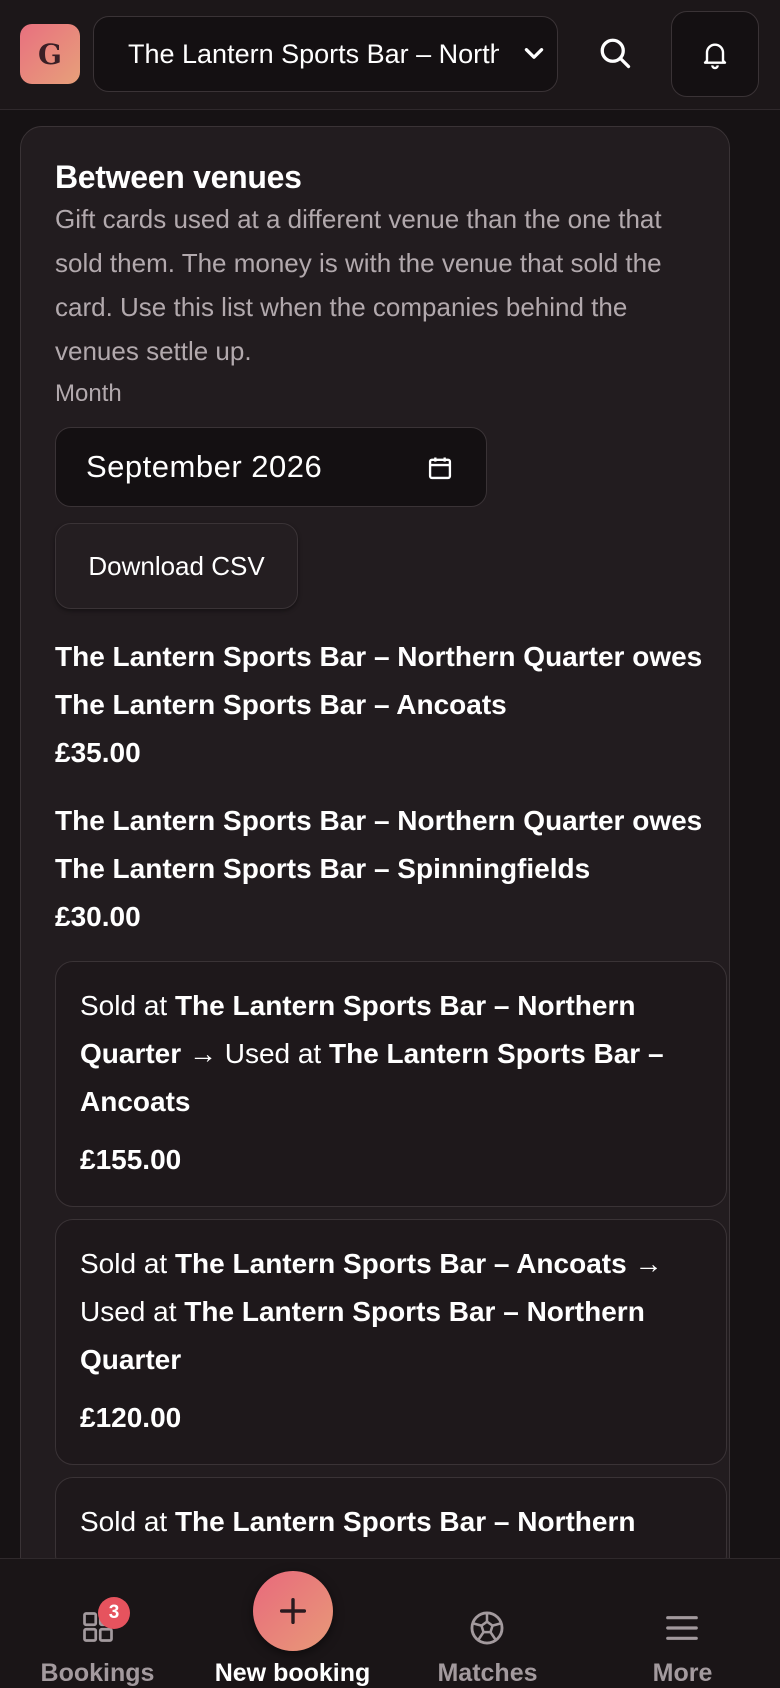 This screenshot has width=780, height=1688. What do you see at coordinates (487, 1673) in the screenshot?
I see `nav-matches-label: Matches` at bounding box center [487, 1673].